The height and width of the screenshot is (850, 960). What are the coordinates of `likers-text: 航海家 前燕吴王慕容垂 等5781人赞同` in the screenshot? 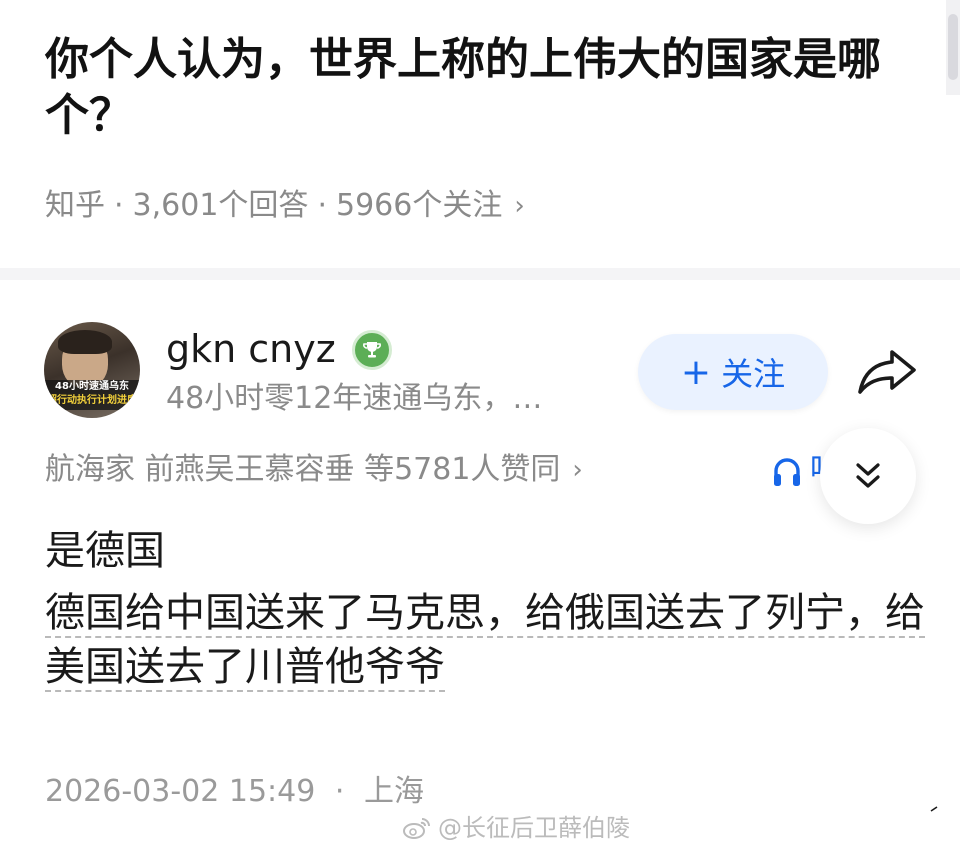 It's located at (303, 469).